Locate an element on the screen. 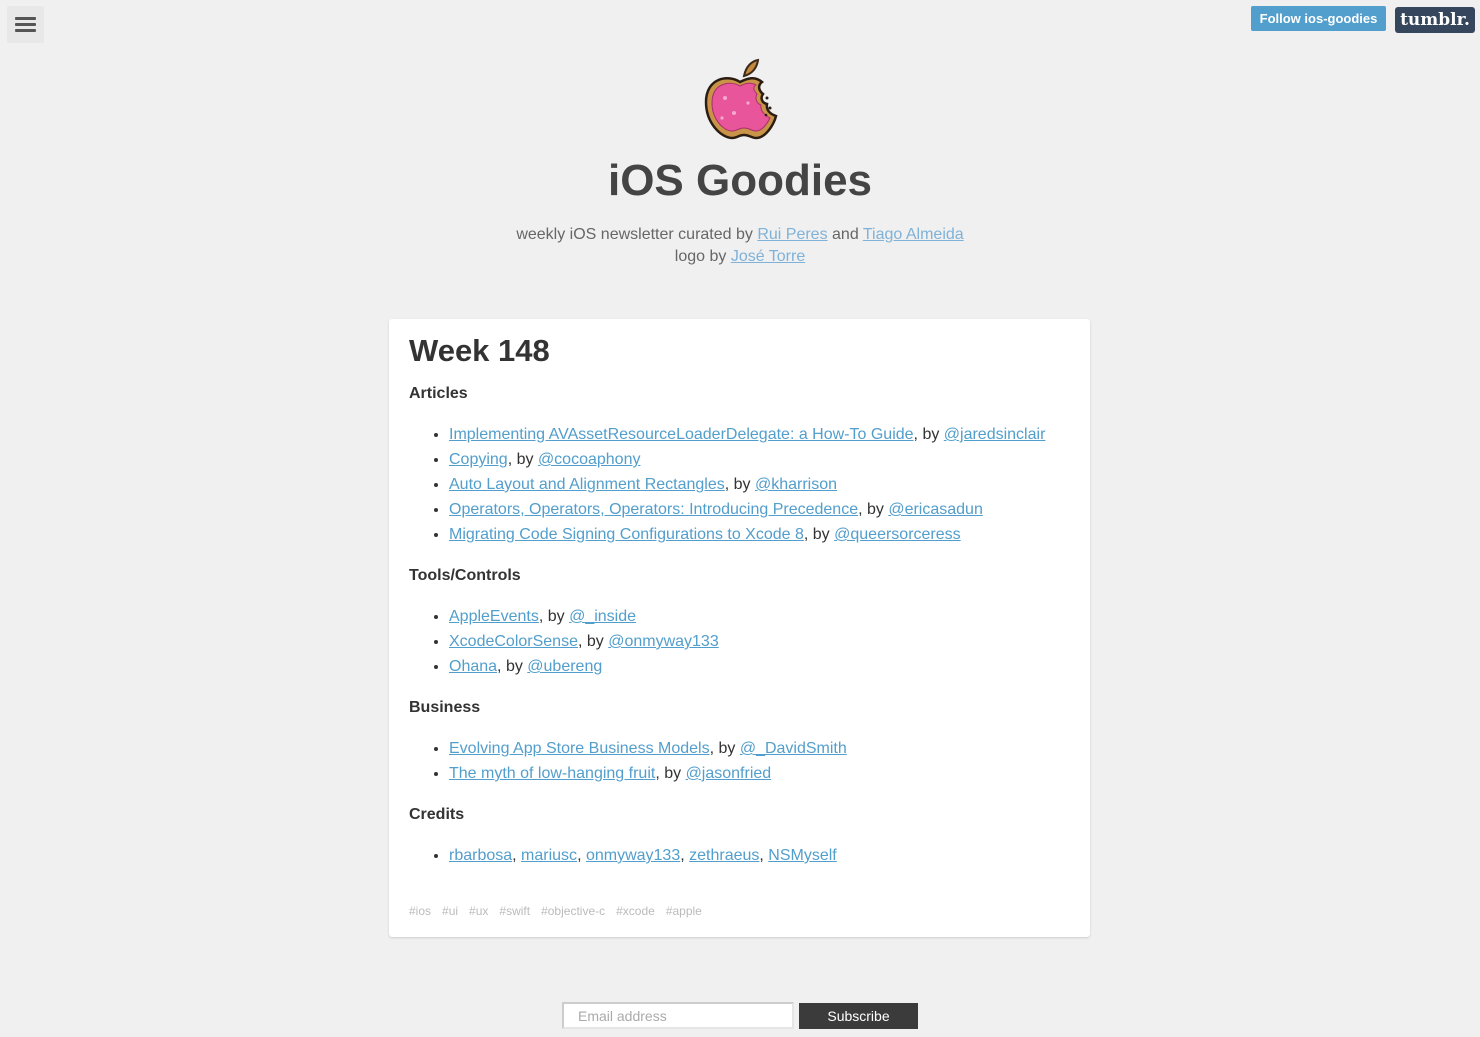  follow-button: Follow ios-goodies is located at coordinates (1318, 18).